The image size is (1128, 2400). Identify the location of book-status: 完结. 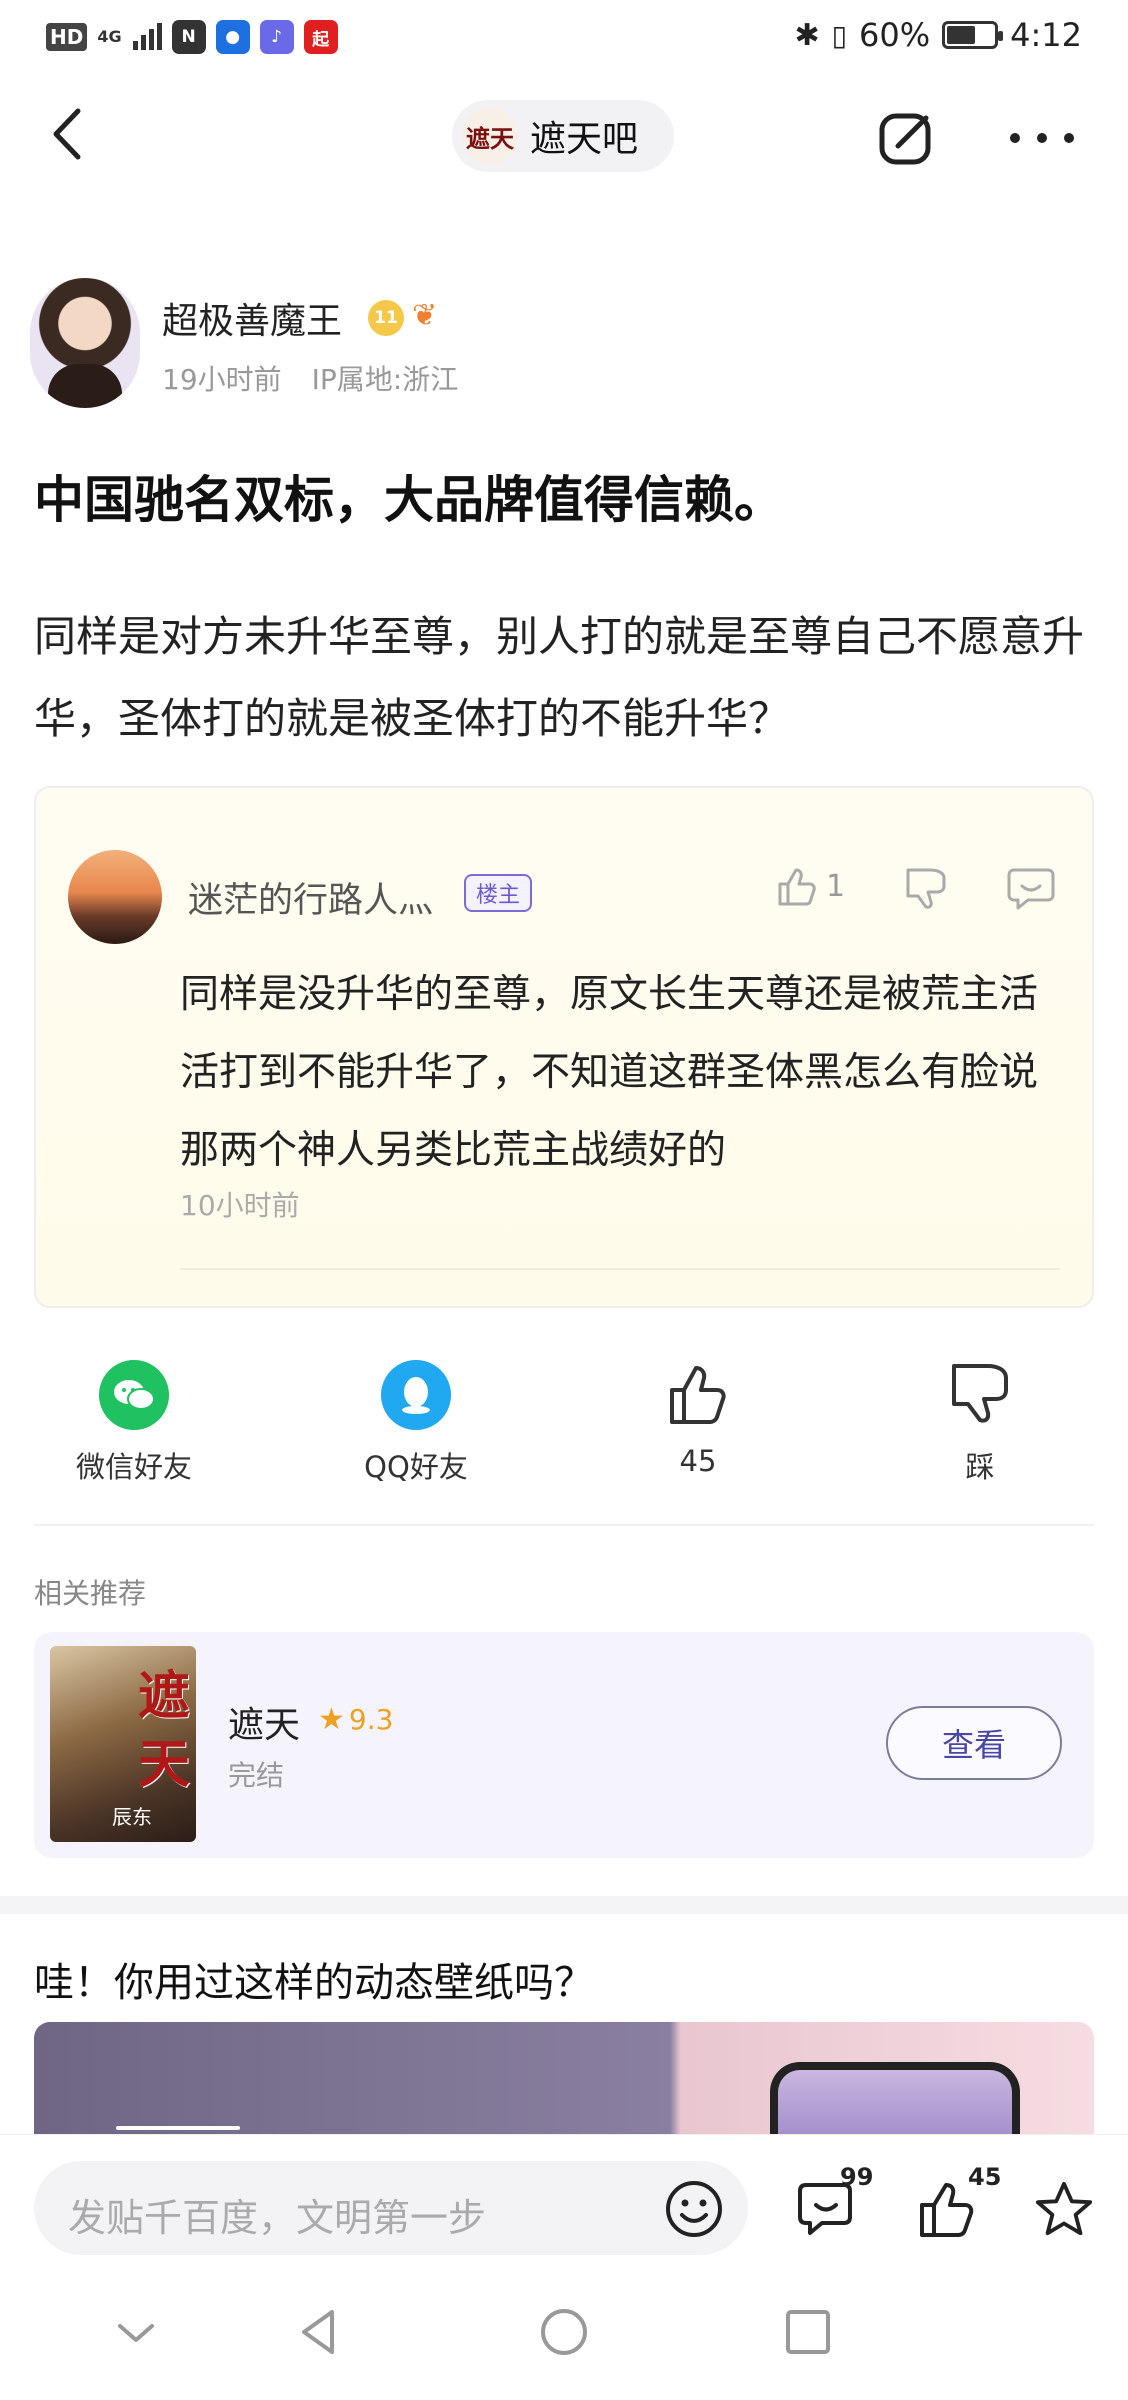
(256, 1775).